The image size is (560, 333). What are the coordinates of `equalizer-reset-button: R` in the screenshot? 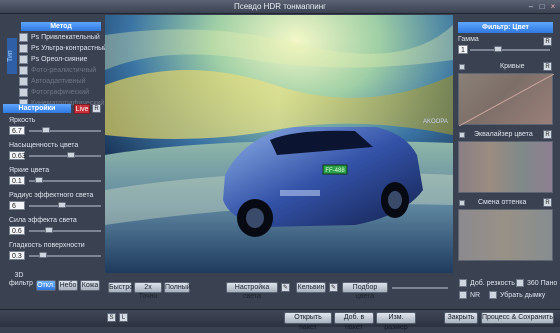 It's located at (547, 134).